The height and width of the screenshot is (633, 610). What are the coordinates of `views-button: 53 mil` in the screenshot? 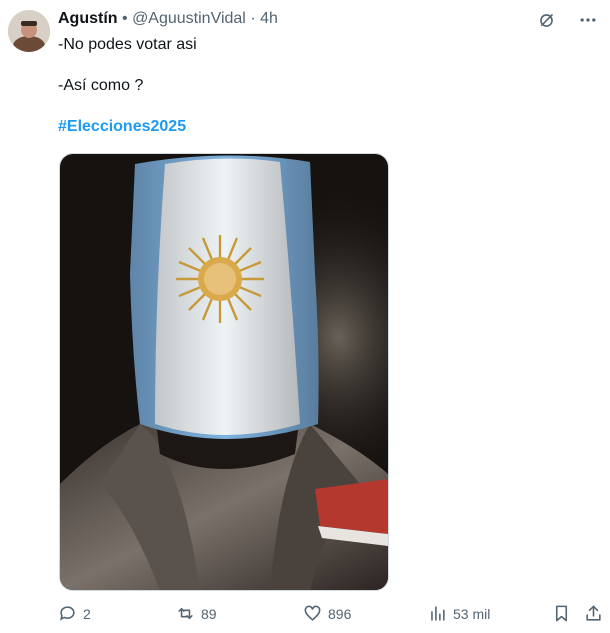 It's located at (459, 613).